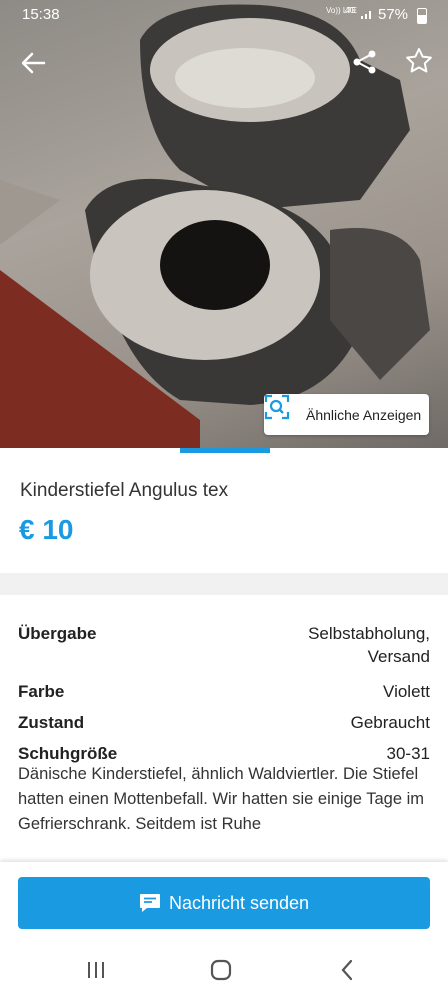 The height and width of the screenshot is (1000, 448). What do you see at coordinates (224, 15) in the screenshot?
I see `status-bar: 15:38 Vo)) LTE 4G 57%` at bounding box center [224, 15].